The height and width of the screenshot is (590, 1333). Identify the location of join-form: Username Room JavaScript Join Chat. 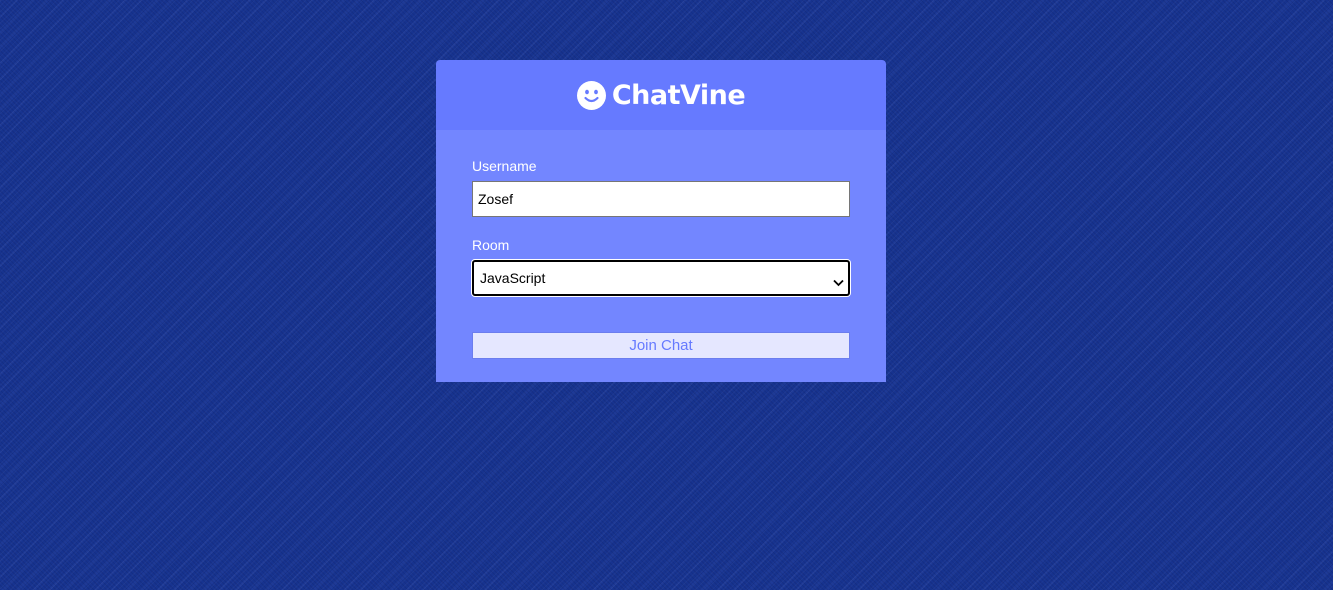
(661, 256).